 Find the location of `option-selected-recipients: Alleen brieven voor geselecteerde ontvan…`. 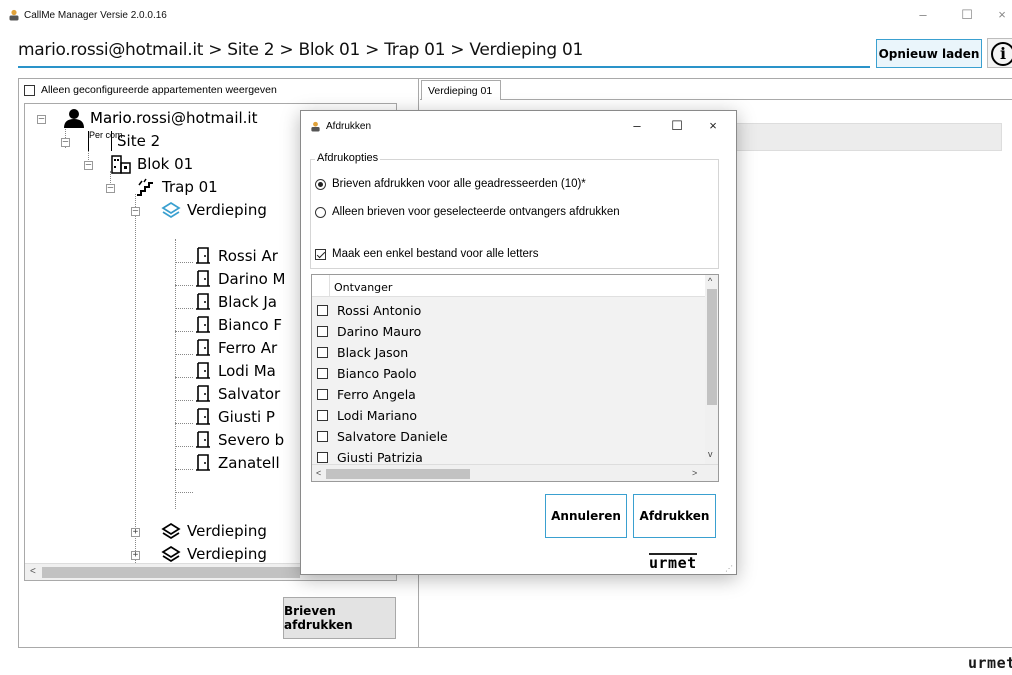

option-selected-recipients: Alleen brieven voor geselecteerde ontvan… is located at coordinates (467, 212).